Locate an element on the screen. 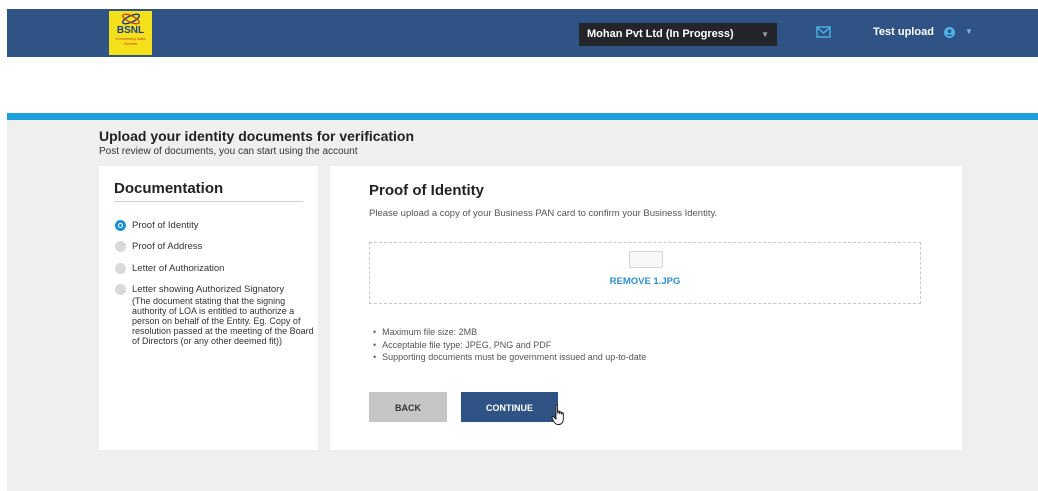 The height and width of the screenshot is (491, 1038). doc-item-label: Proof of Identity is located at coordinates (165, 225).